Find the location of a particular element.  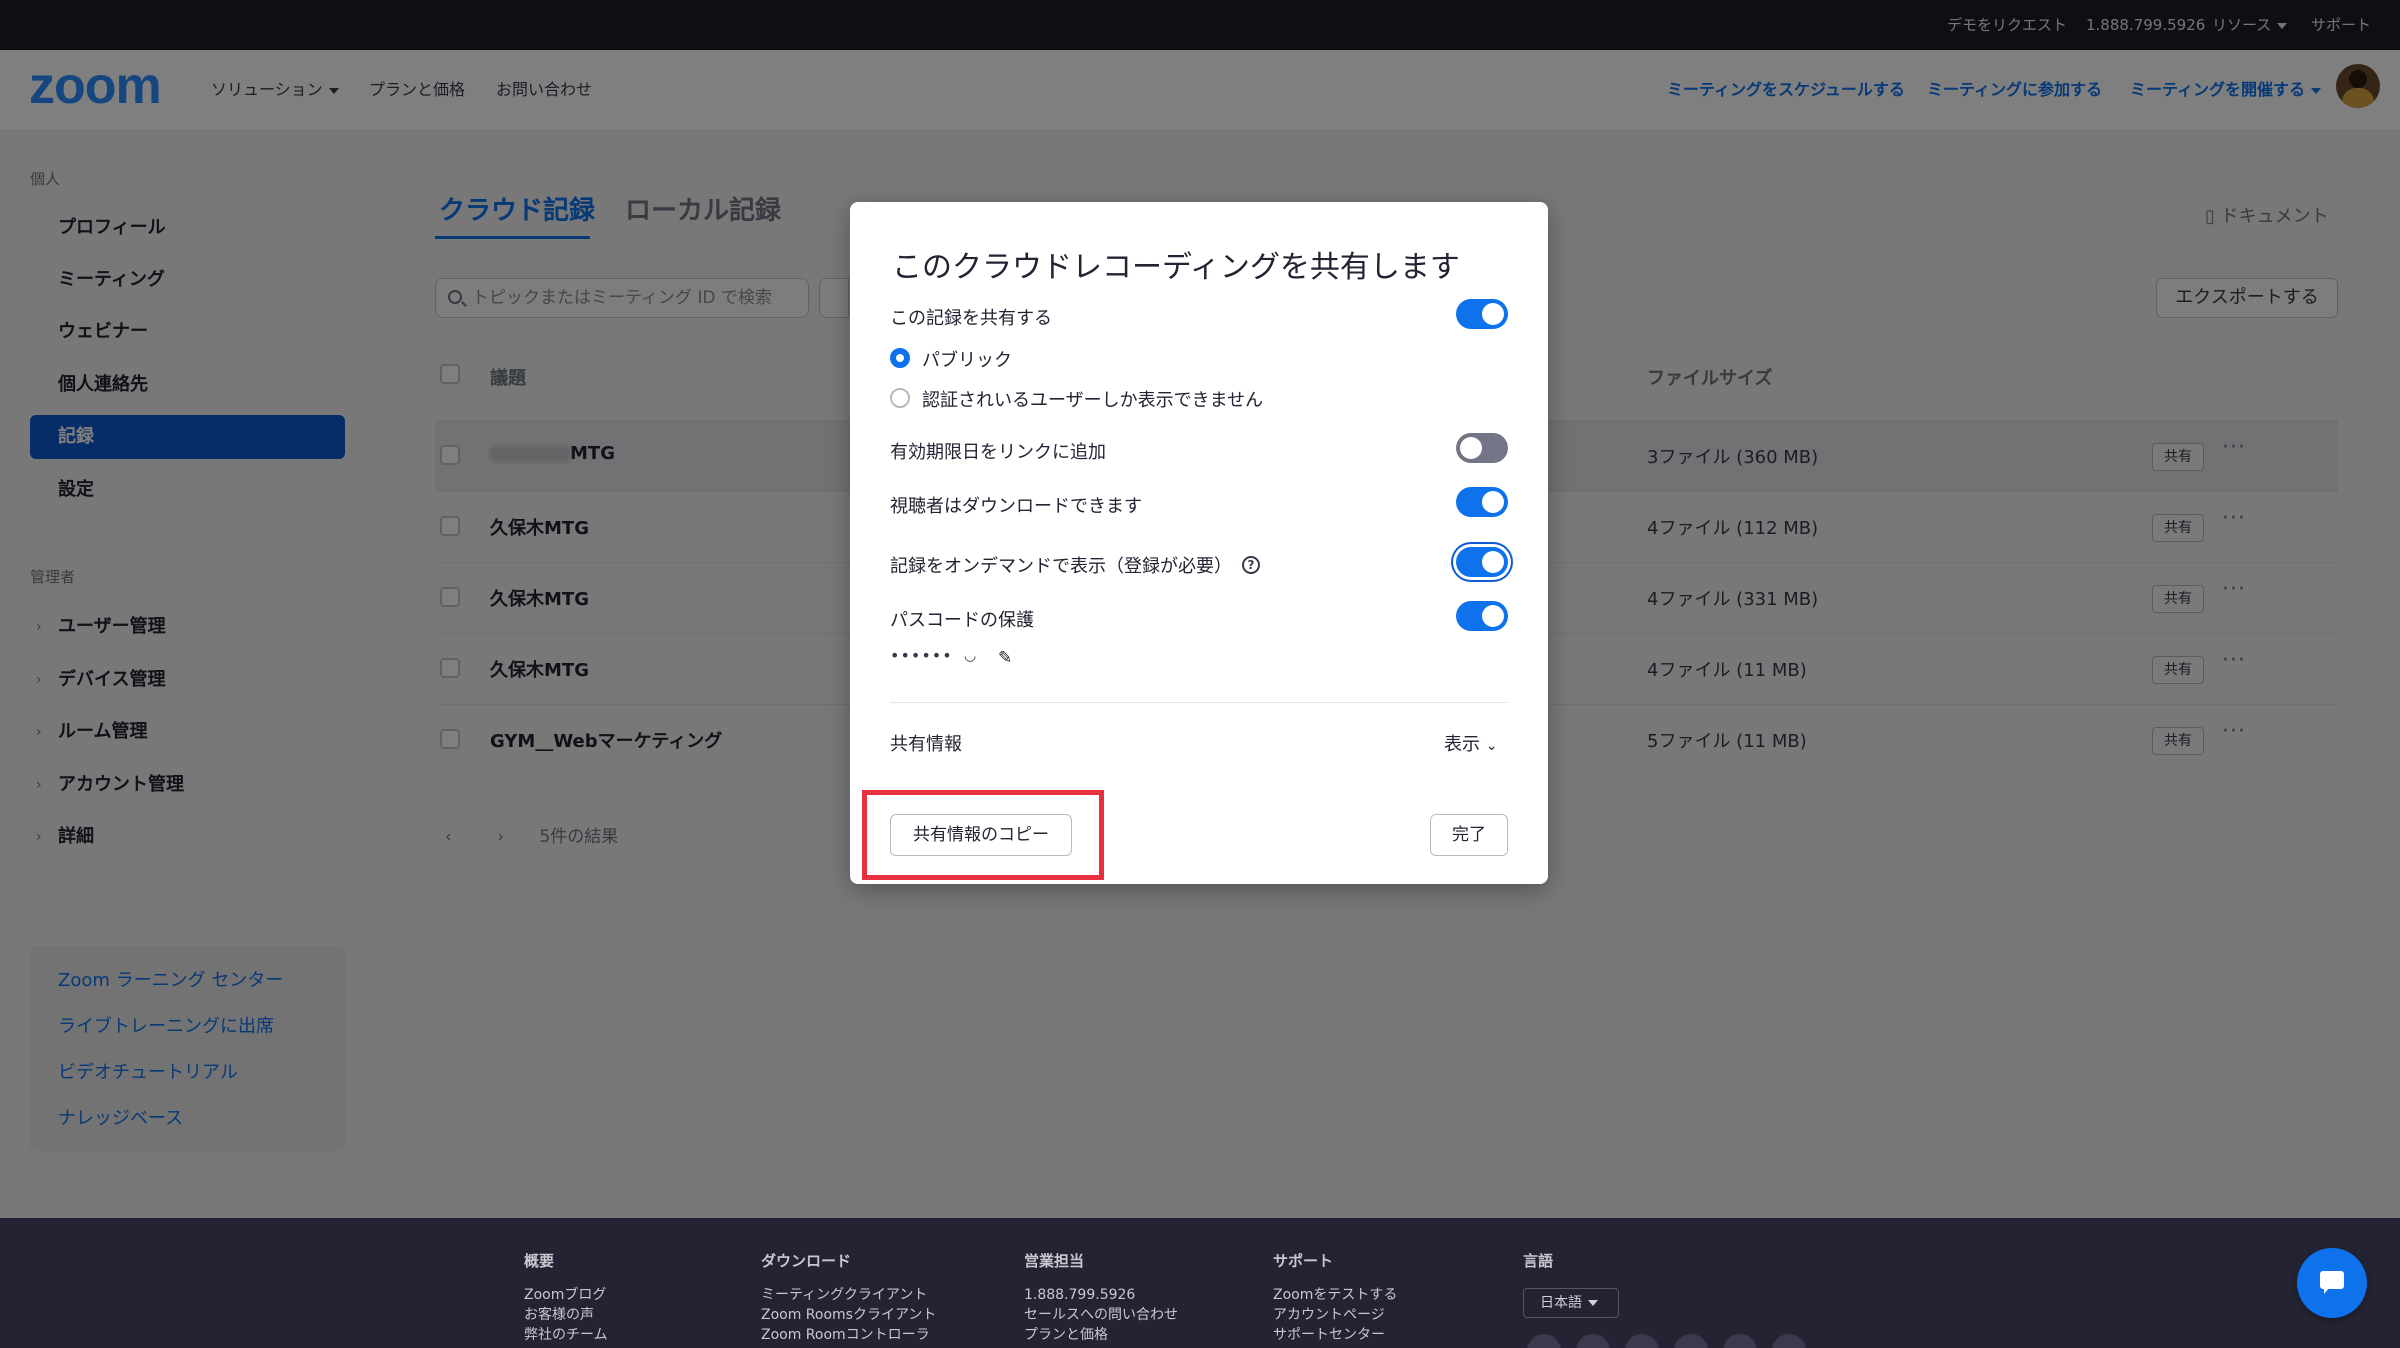

public-label: パブリック is located at coordinates (967, 360).